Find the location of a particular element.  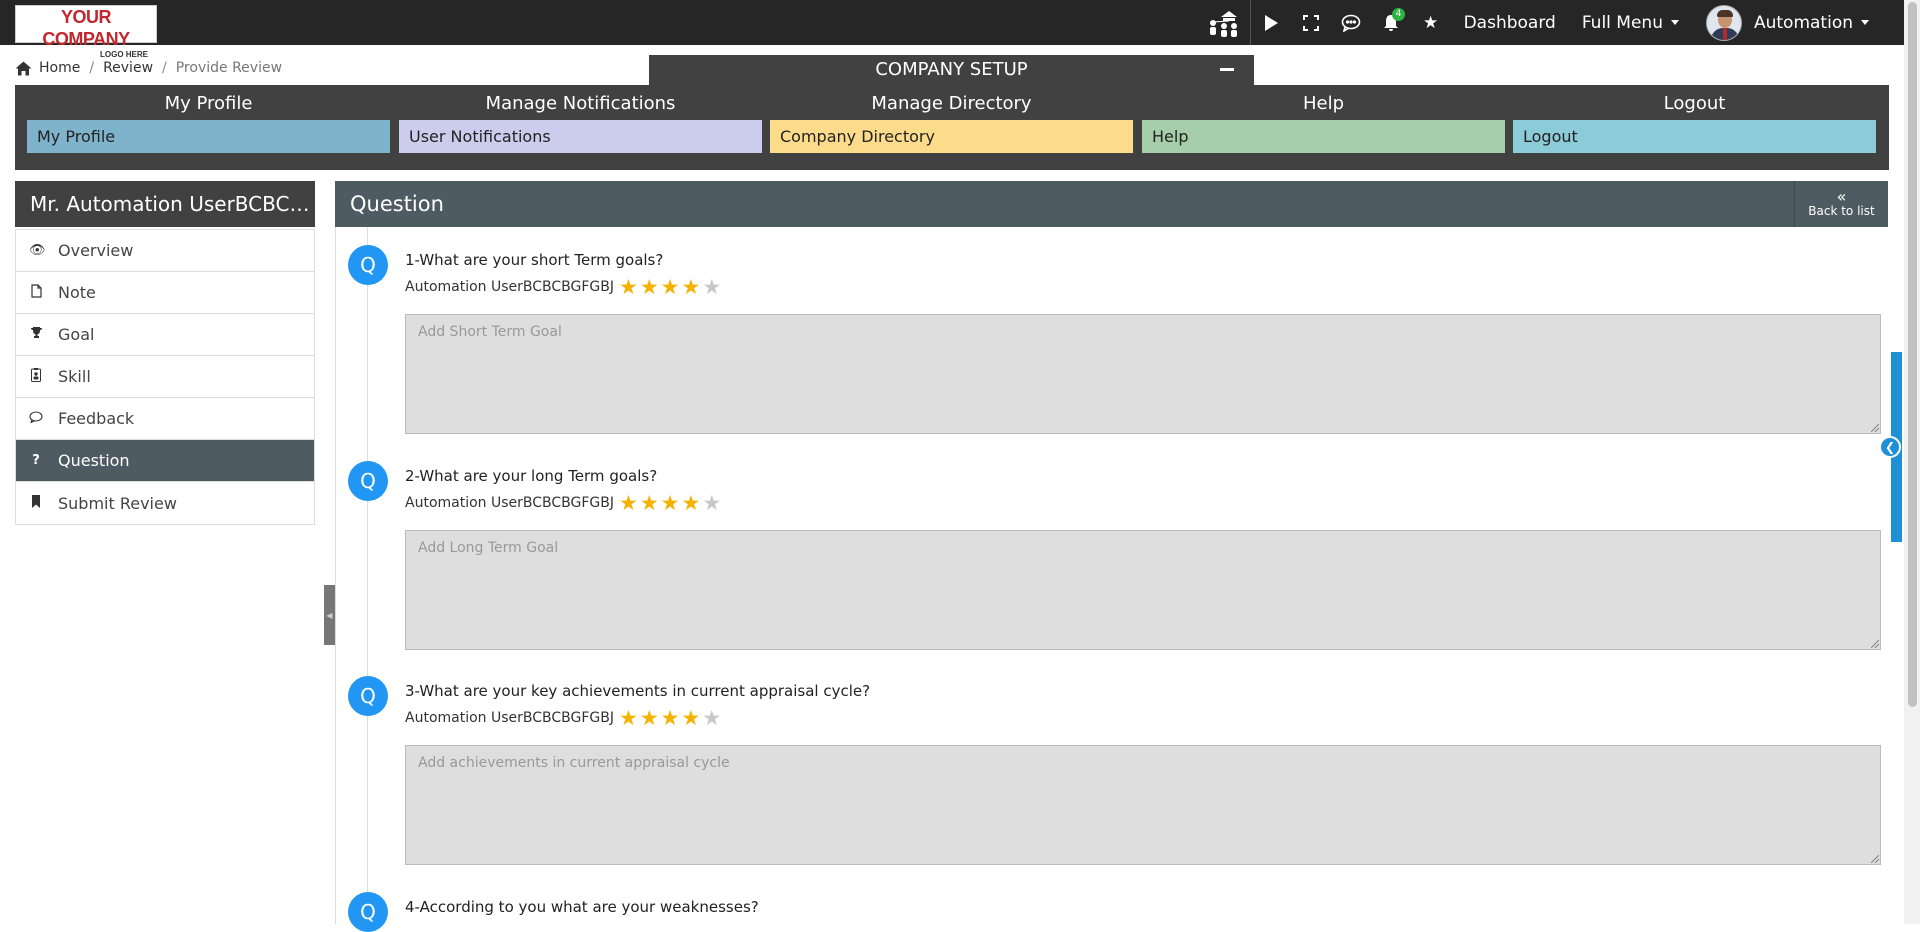

breadcrumb-review: Review is located at coordinates (128, 68).